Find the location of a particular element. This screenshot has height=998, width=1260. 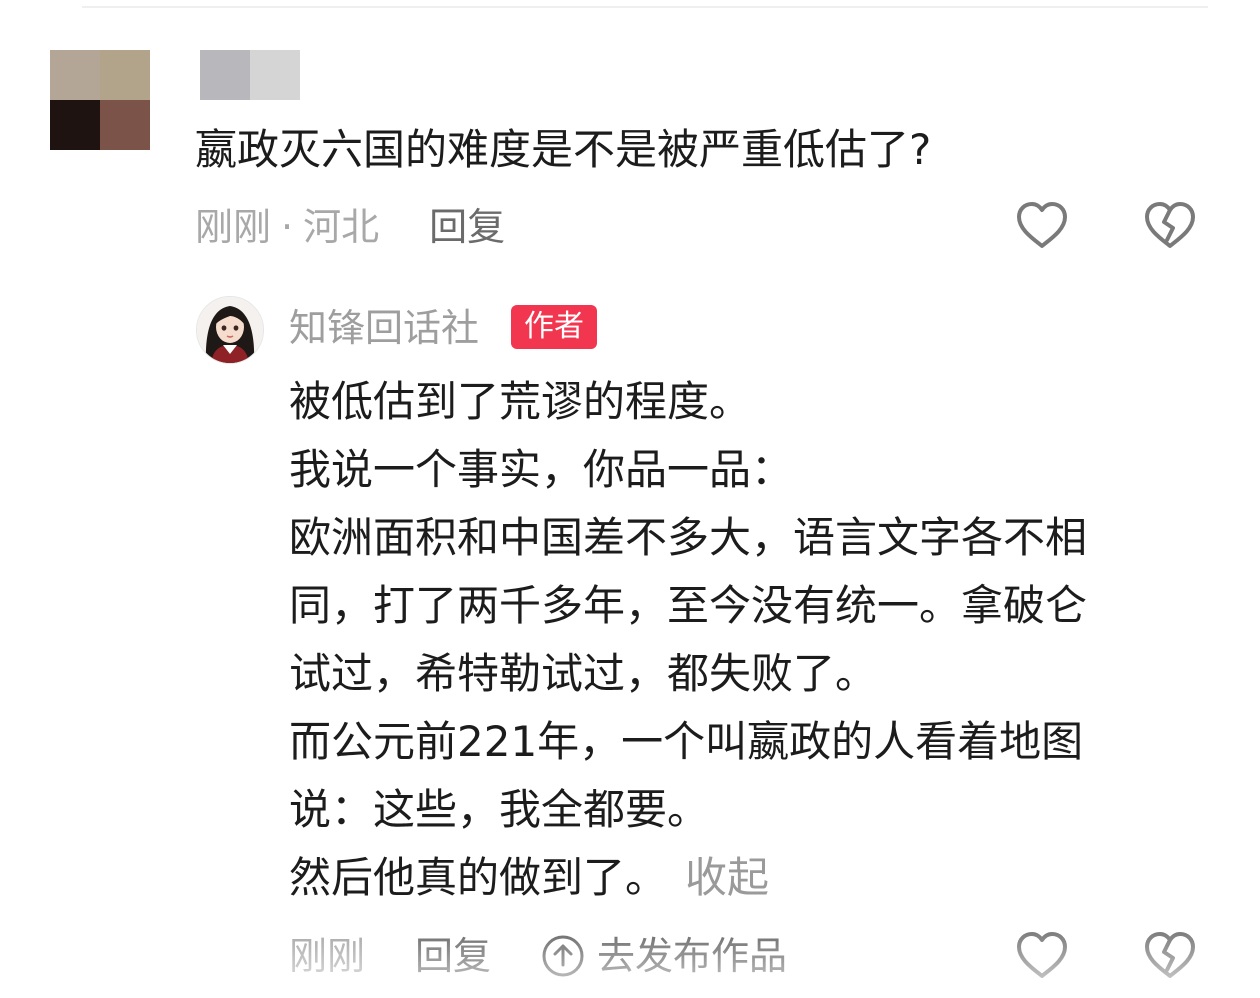

reply-line: 说：这些，我全都要。 is located at coordinates (499, 809).